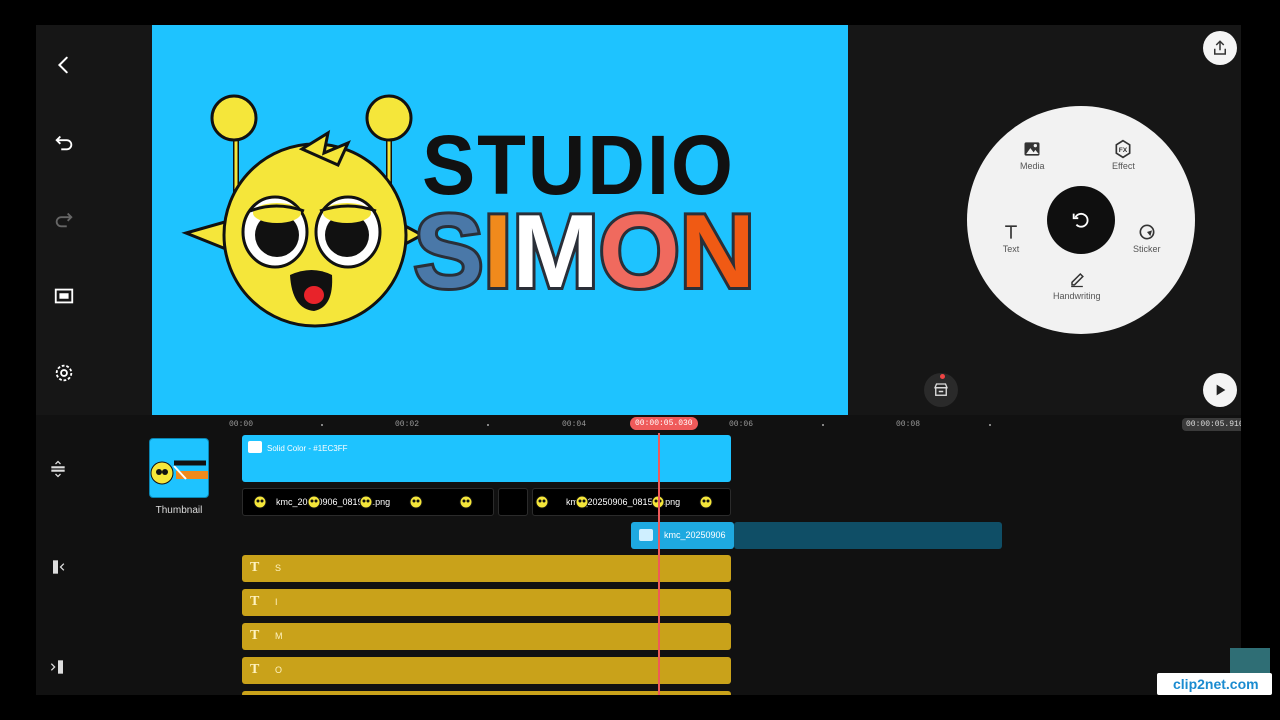 This screenshot has height=720, width=1280. I want to click on track-toggle-button, so click(58, 469).